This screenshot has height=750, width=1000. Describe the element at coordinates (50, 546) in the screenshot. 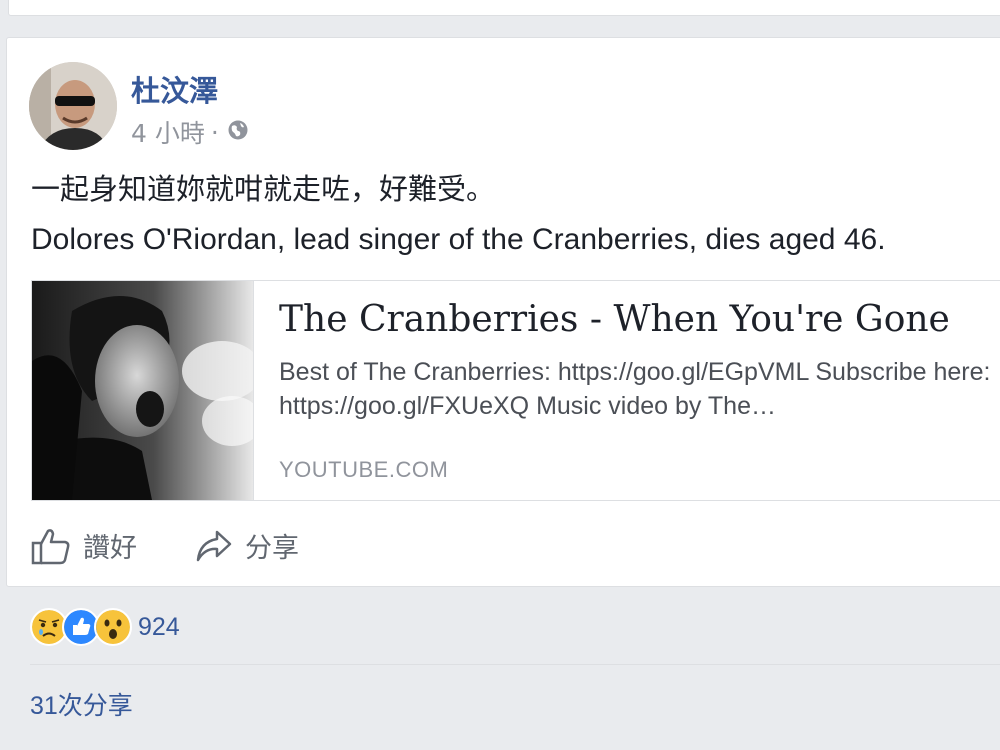

I see `thumbs-up-icon` at that location.